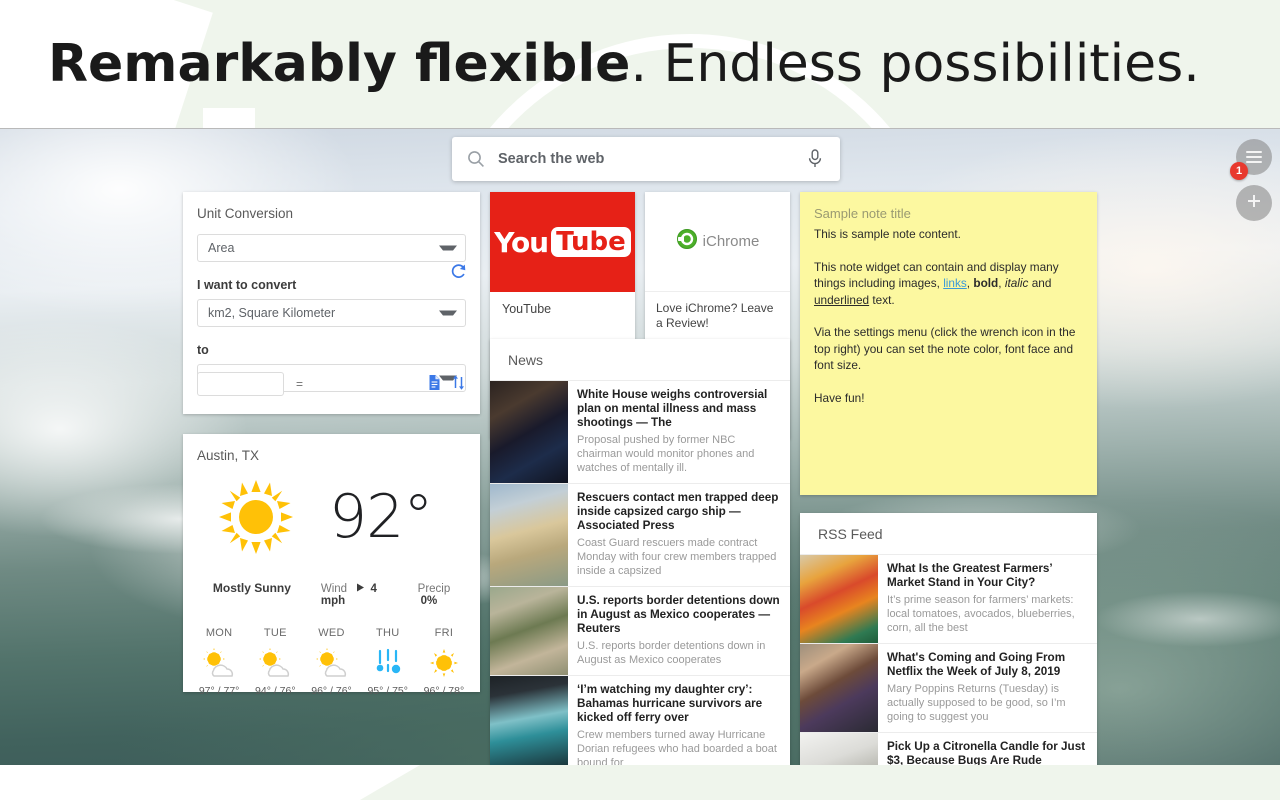 Image resolution: width=1280 pixels, height=800 pixels. What do you see at coordinates (388, 663) in the screenshot?
I see `rain-icon` at bounding box center [388, 663].